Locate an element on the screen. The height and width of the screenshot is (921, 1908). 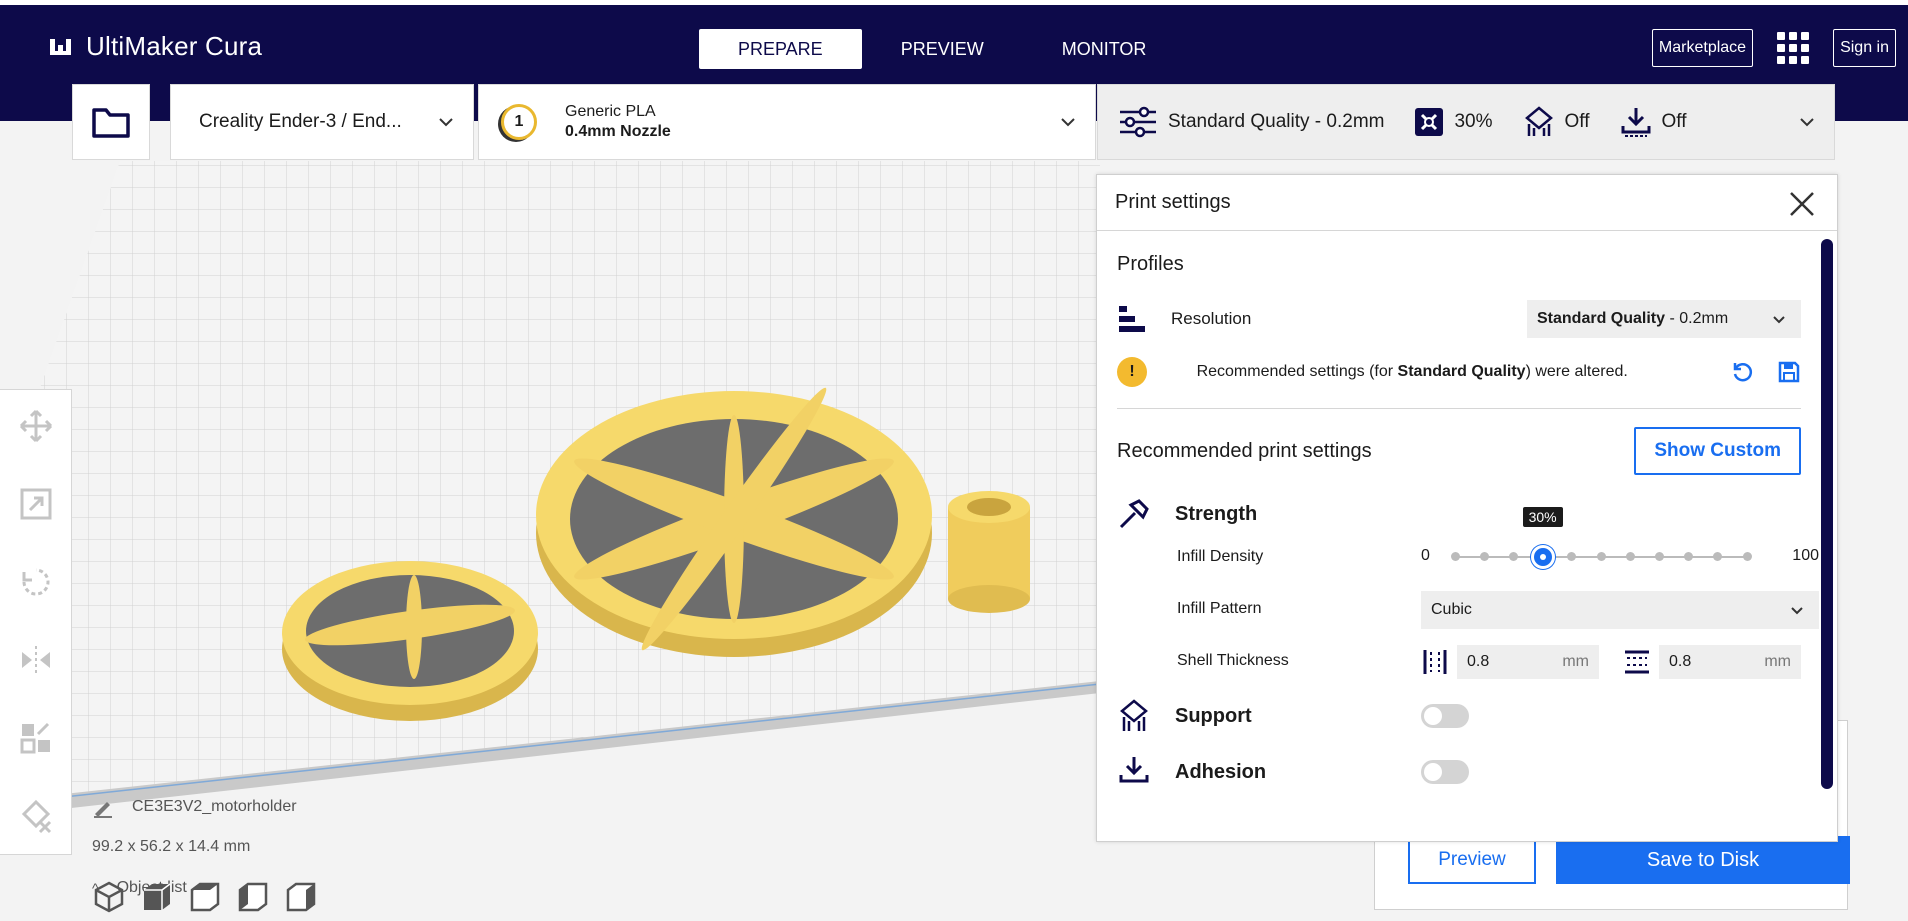
scale-icon is located at coordinates (36, 504).